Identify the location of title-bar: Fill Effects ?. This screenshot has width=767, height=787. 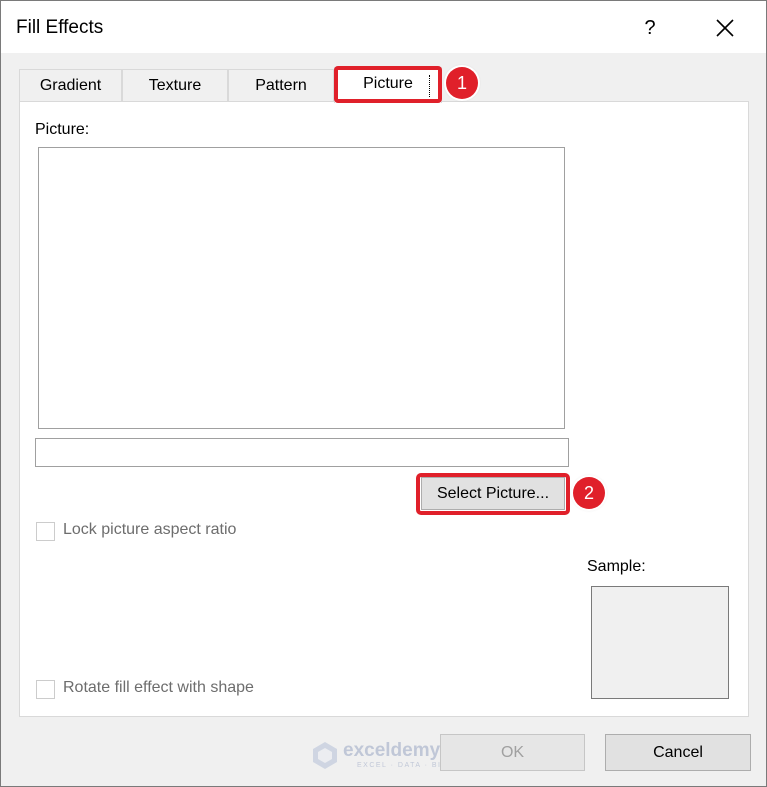
(383, 27).